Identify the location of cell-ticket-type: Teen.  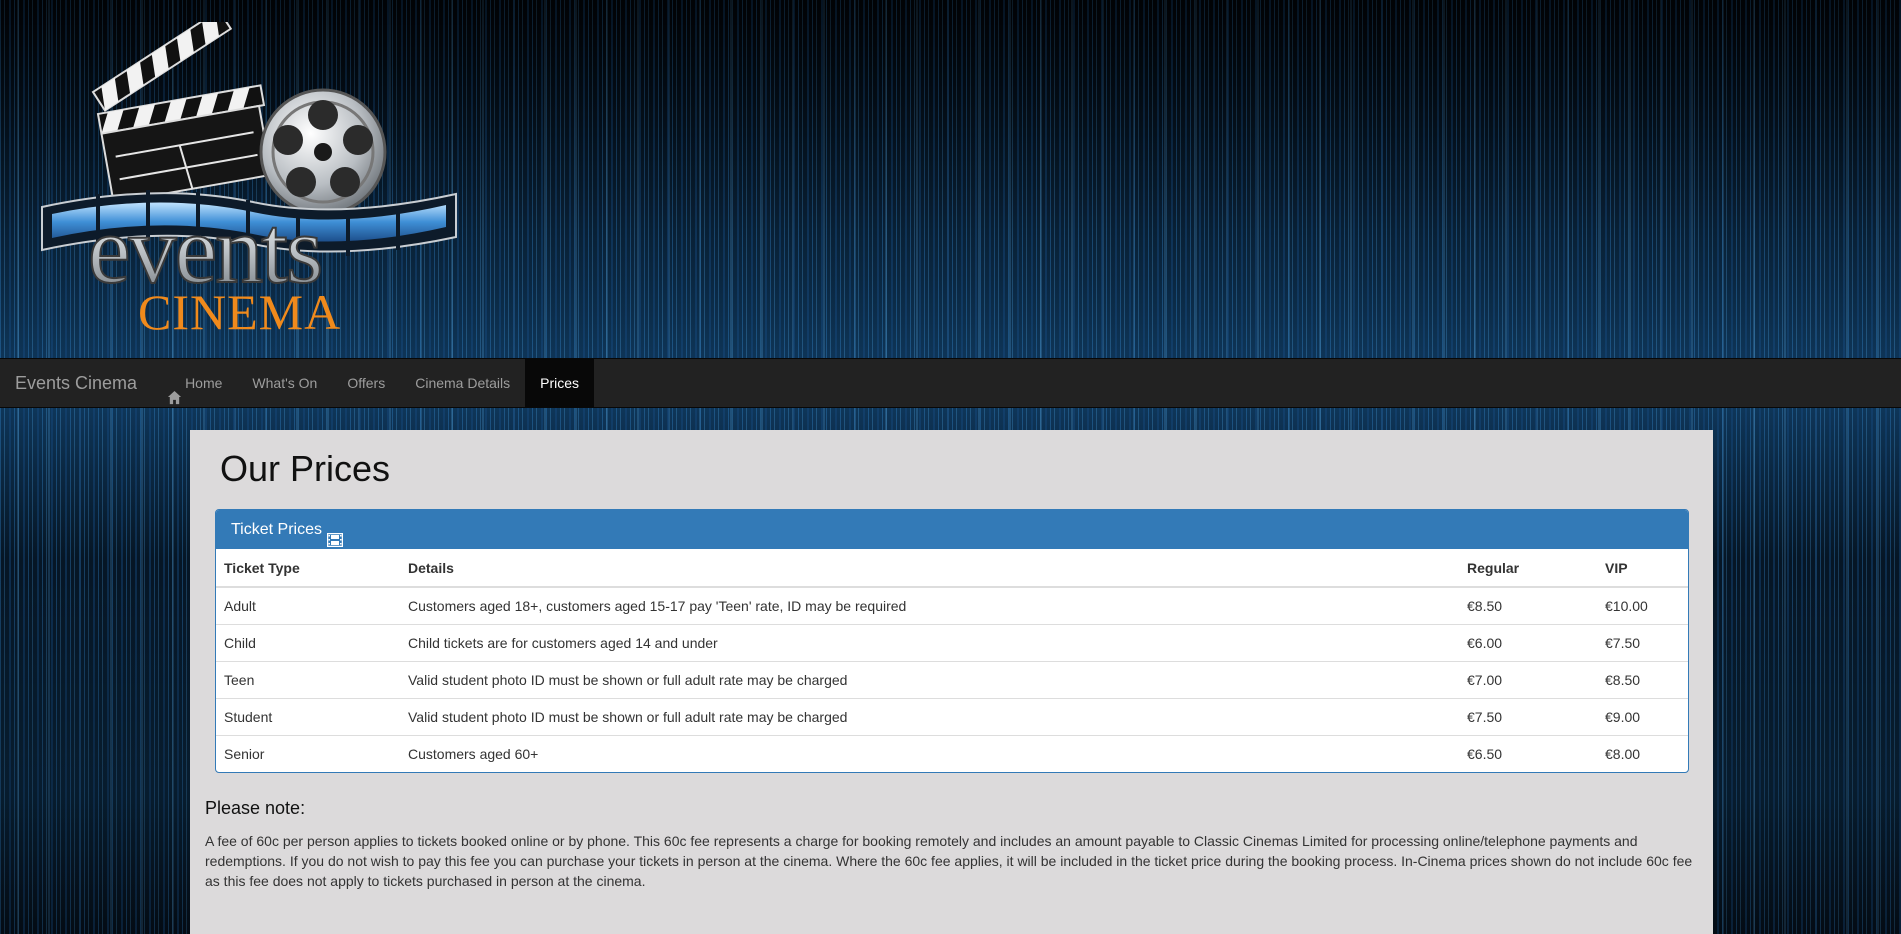
(308, 680).